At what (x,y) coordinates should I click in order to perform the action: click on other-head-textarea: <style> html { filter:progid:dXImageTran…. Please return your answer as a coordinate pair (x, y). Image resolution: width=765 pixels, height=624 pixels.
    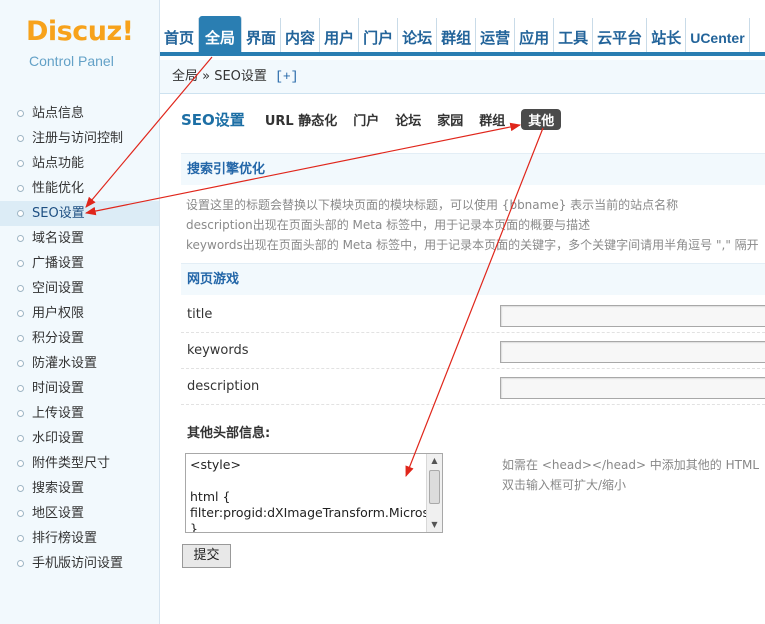
    Looking at the image, I should click on (314, 493).